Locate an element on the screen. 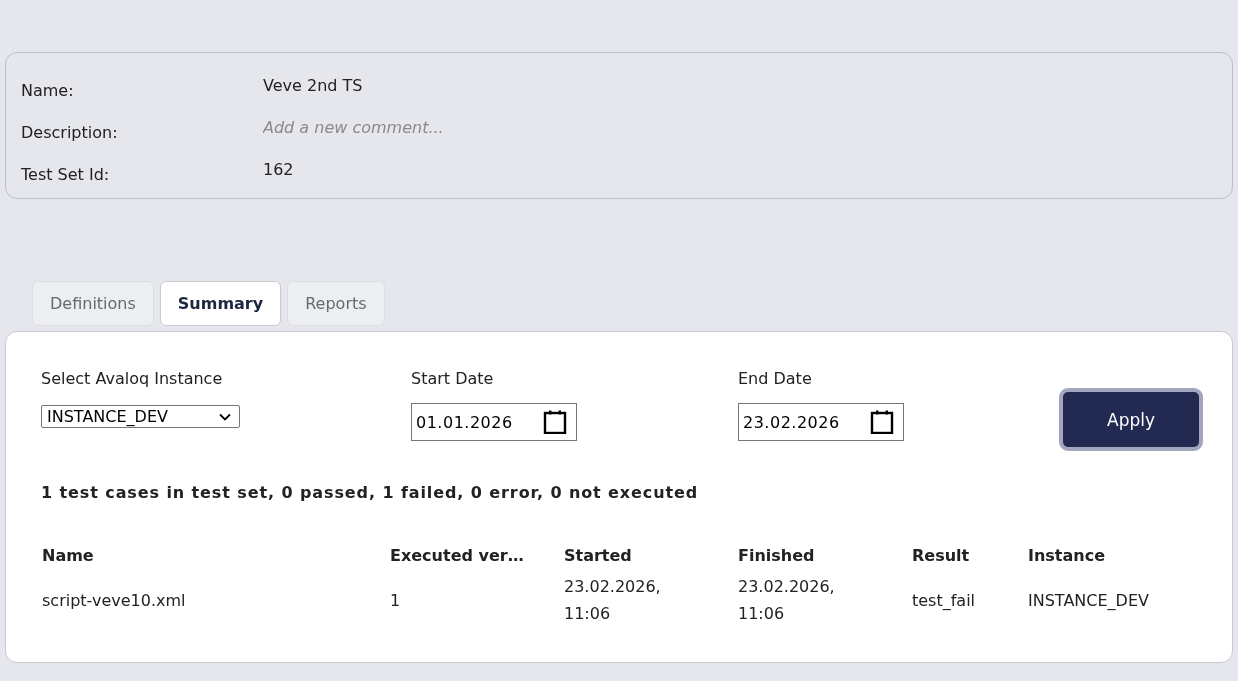 The width and height of the screenshot is (1238, 681). end-date-label: End Date is located at coordinates (775, 379).